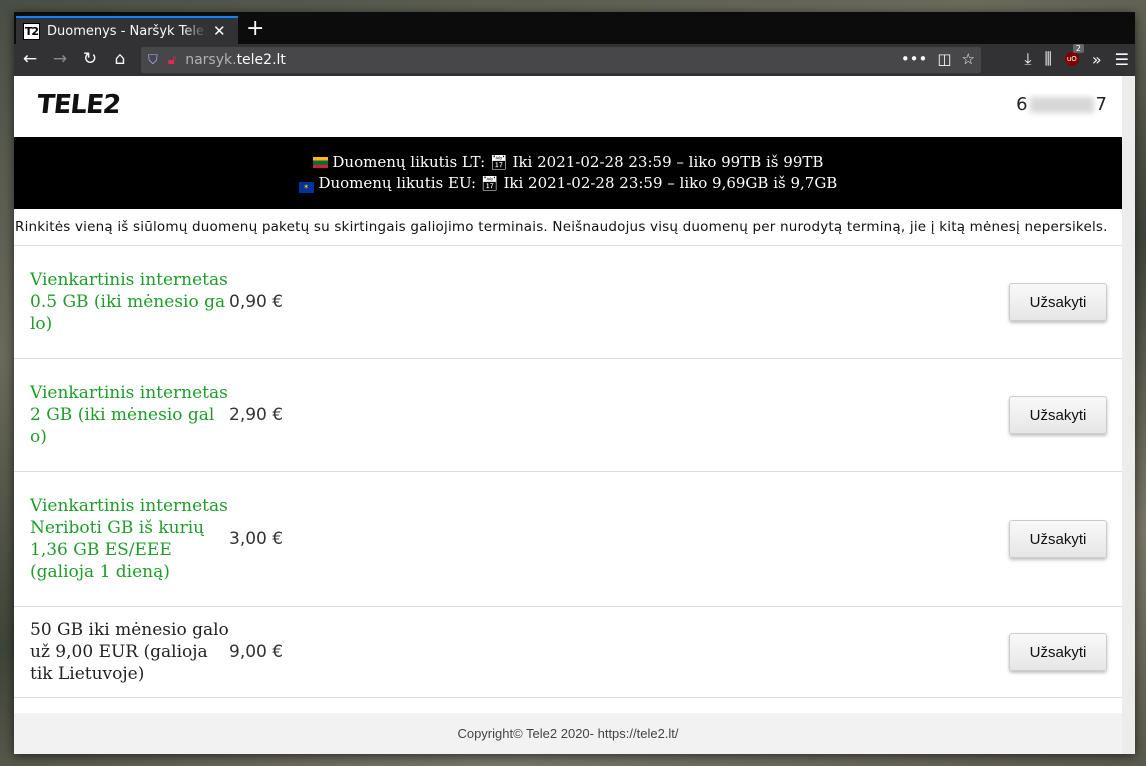 The height and width of the screenshot is (766, 1146). What do you see at coordinates (256, 652) in the screenshot?
I see `offer-price: 9,00 €` at bounding box center [256, 652].